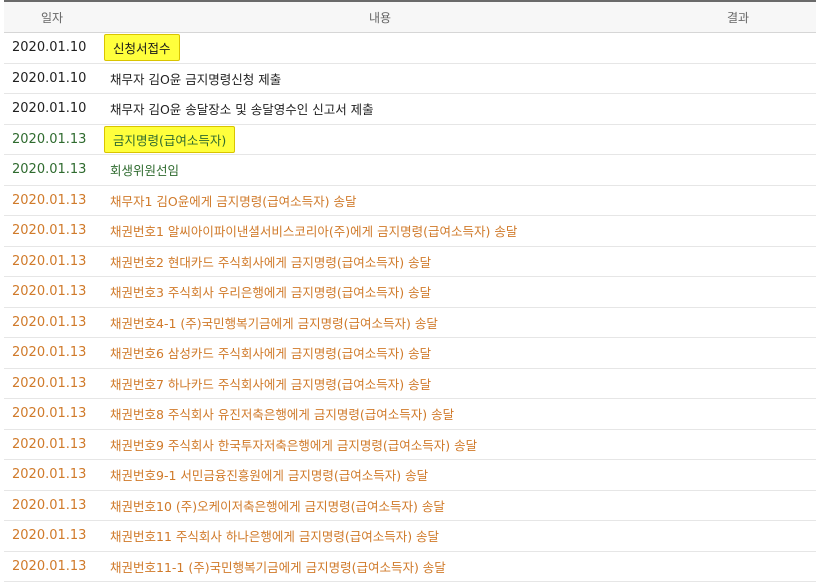 The height and width of the screenshot is (584, 820). What do you see at coordinates (380, 353) in the screenshot?
I see `row-content: 채권번호6 삼성카드 주식회사에게 금지명령(급여소득자) 송달` at bounding box center [380, 353].